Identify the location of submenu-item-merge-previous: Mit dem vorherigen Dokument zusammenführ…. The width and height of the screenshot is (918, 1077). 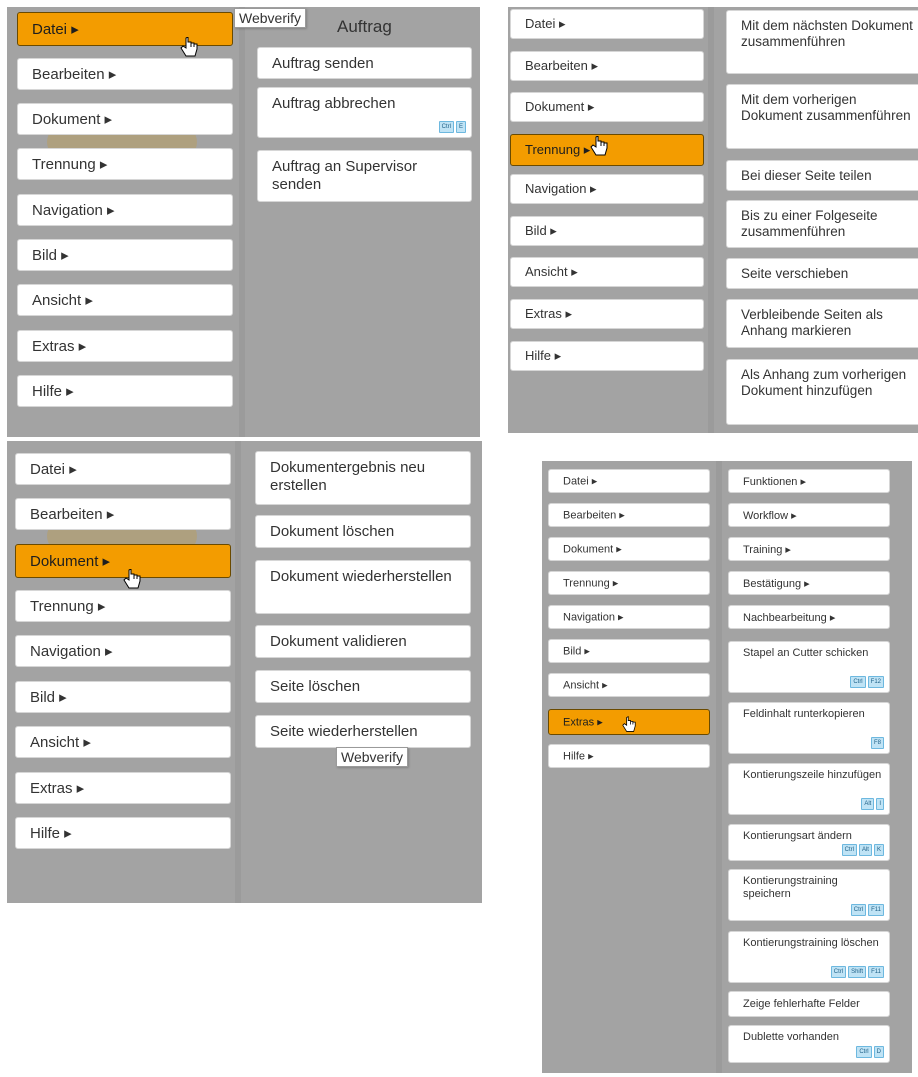
(822, 116).